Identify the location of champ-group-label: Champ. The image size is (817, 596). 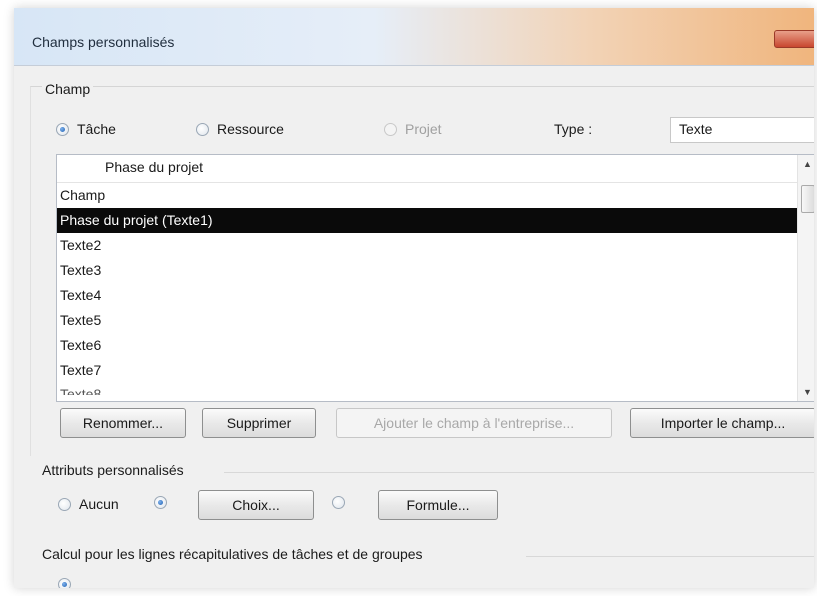
(68, 89).